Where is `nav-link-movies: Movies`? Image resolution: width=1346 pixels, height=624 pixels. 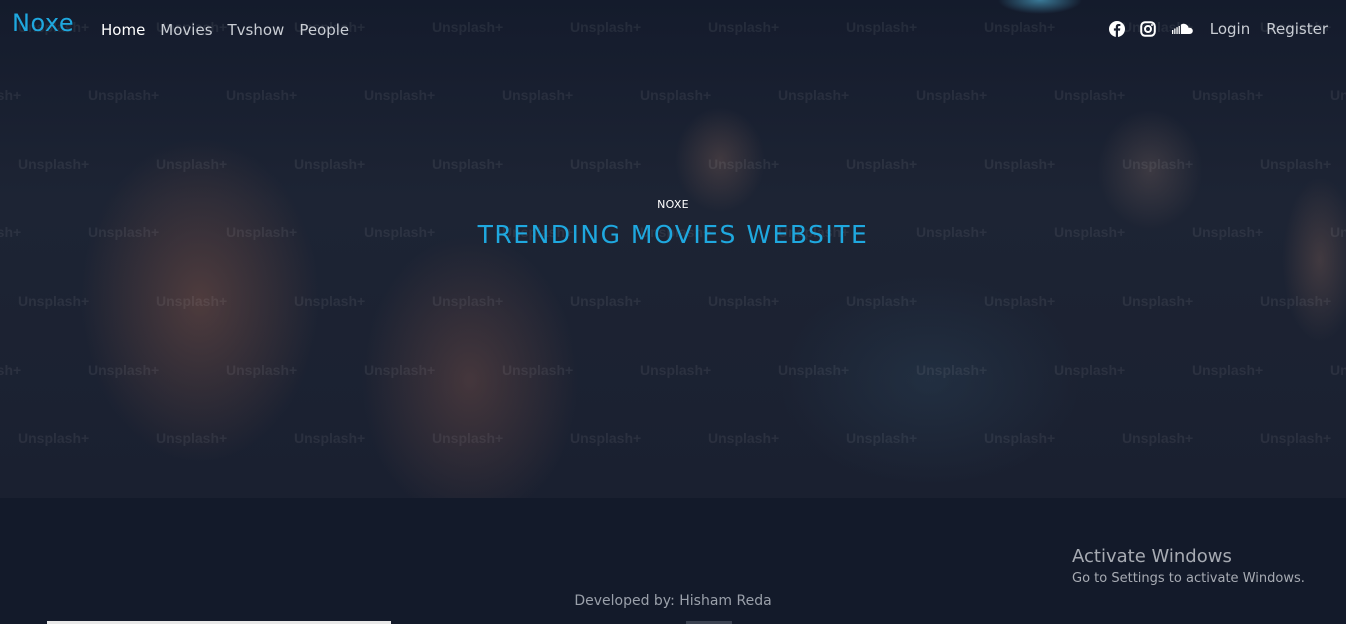 nav-link-movies: Movies is located at coordinates (186, 30).